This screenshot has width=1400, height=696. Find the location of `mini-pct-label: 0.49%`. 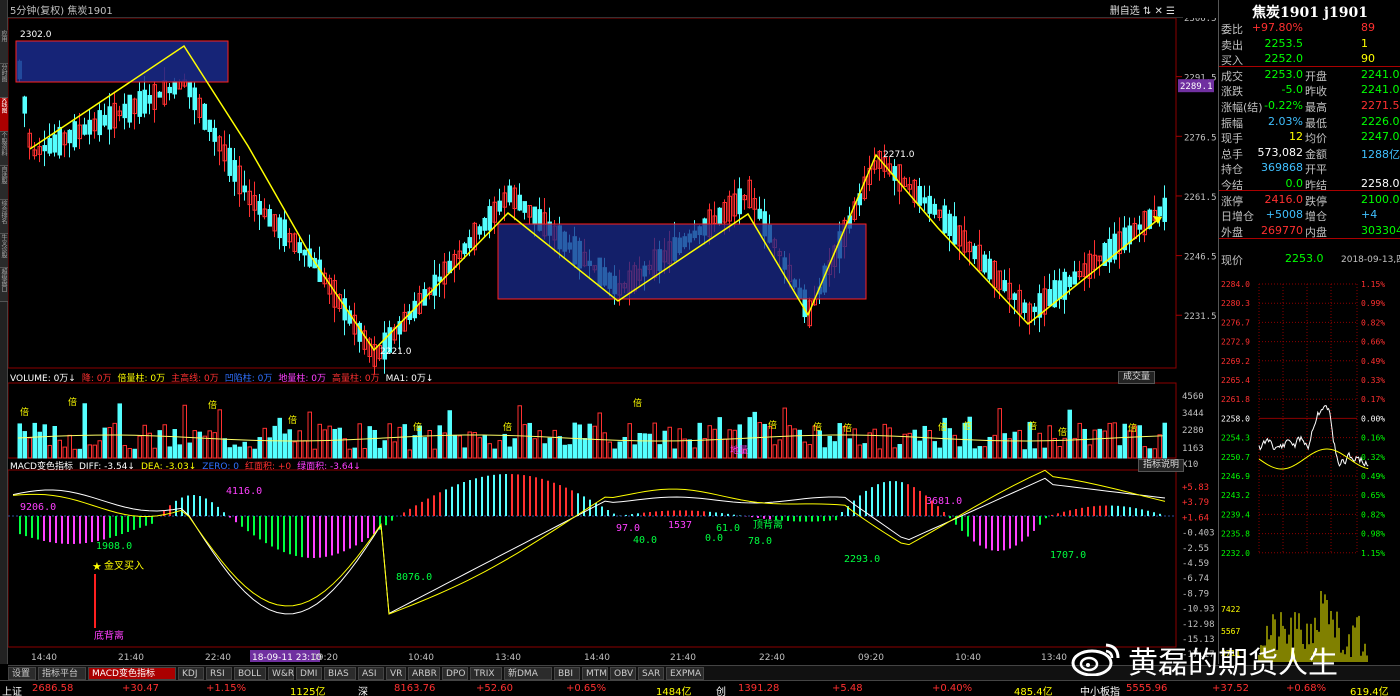

mini-pct-label: 0.49% is located at coordinates (1373, 476).